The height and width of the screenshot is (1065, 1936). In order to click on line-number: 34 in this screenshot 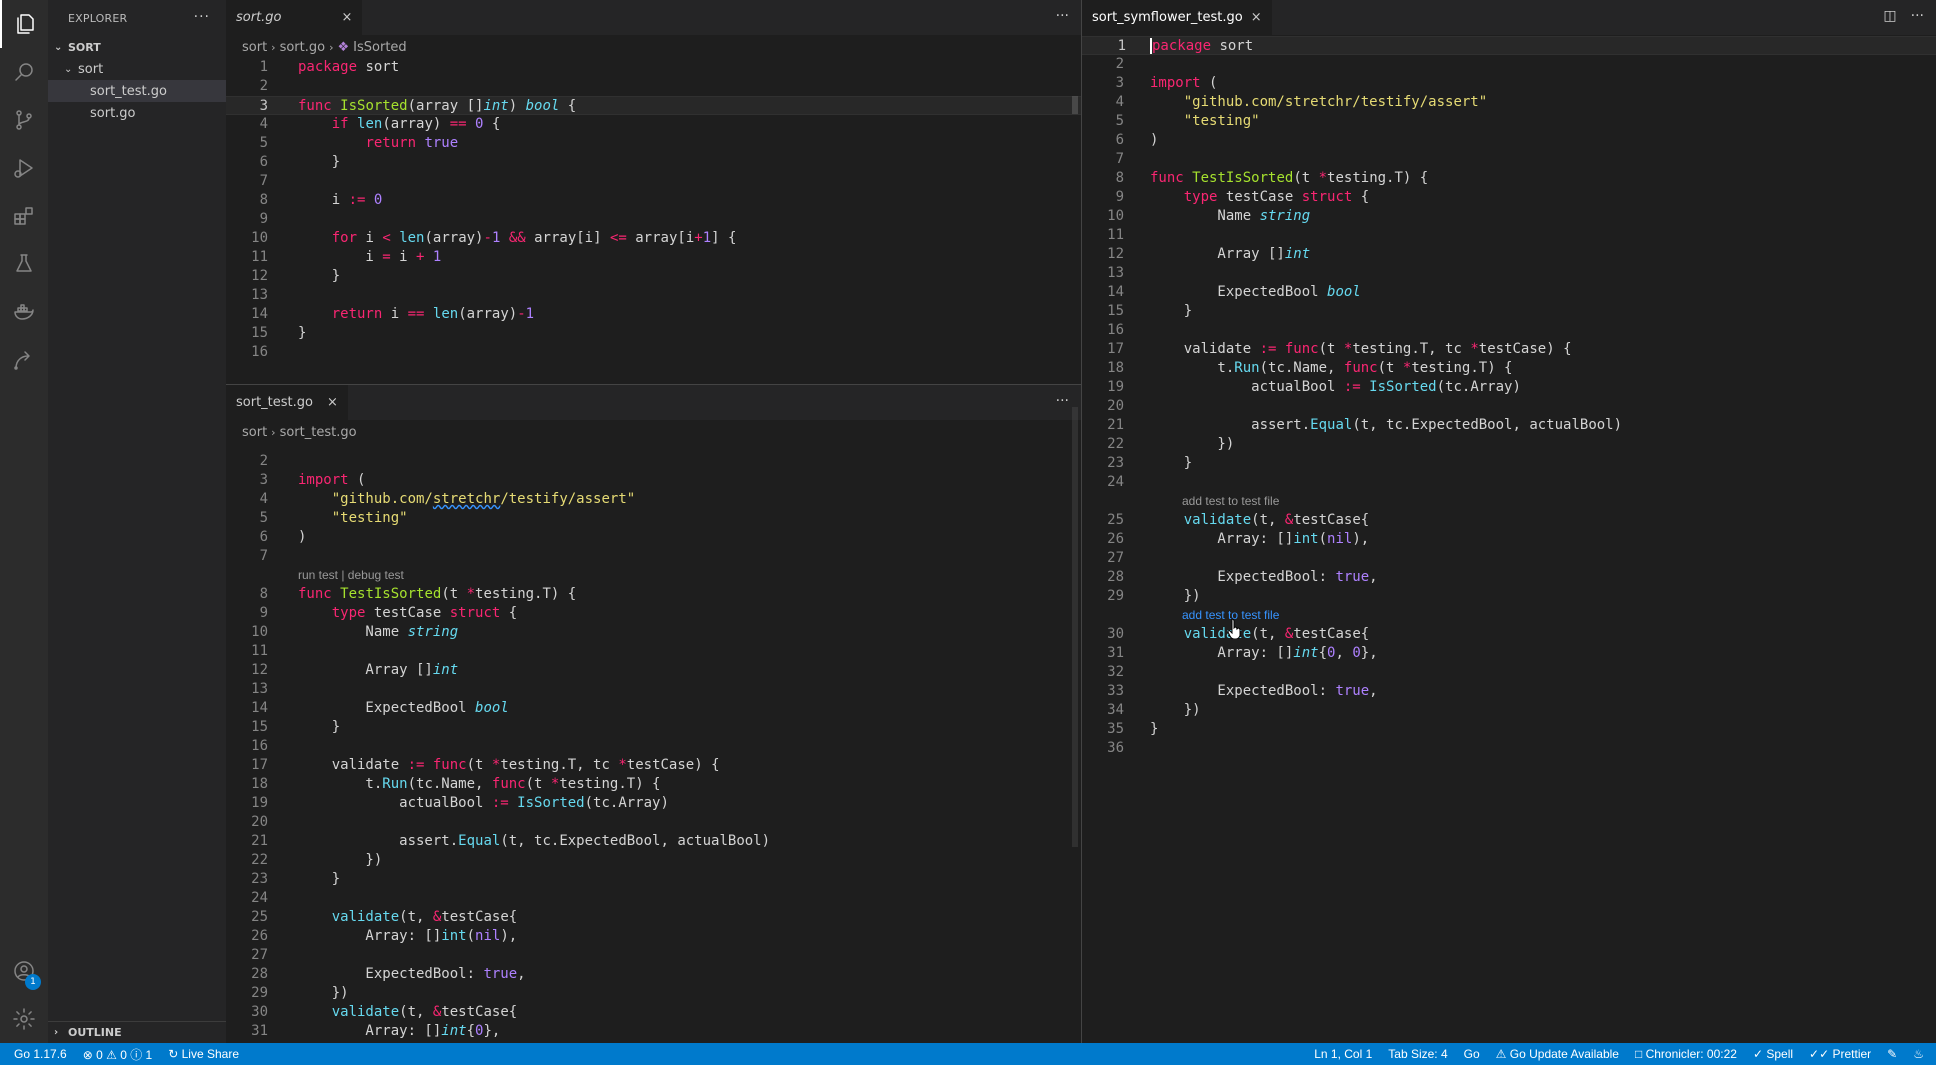, I will do `click(1115, 710)`.